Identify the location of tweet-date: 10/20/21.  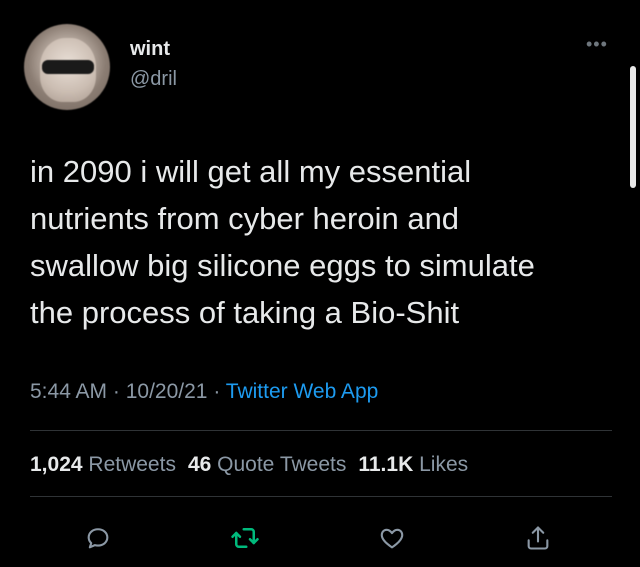
(167, 391).